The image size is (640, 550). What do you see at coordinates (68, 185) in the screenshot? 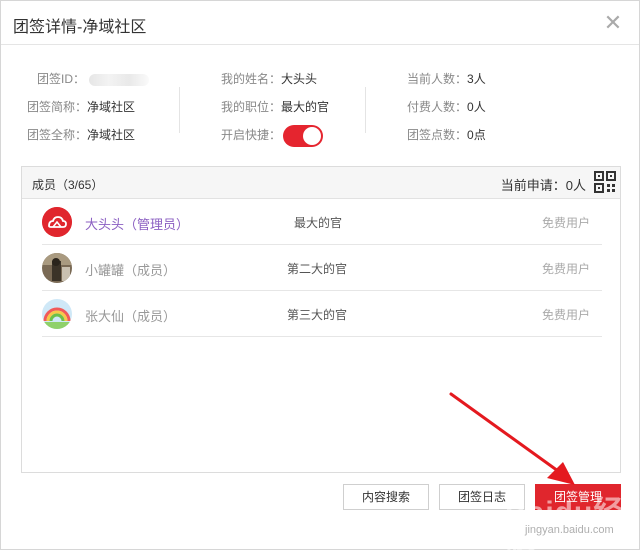
I see `members-count: 成员（3/65）` at bounding box center [68, 185].